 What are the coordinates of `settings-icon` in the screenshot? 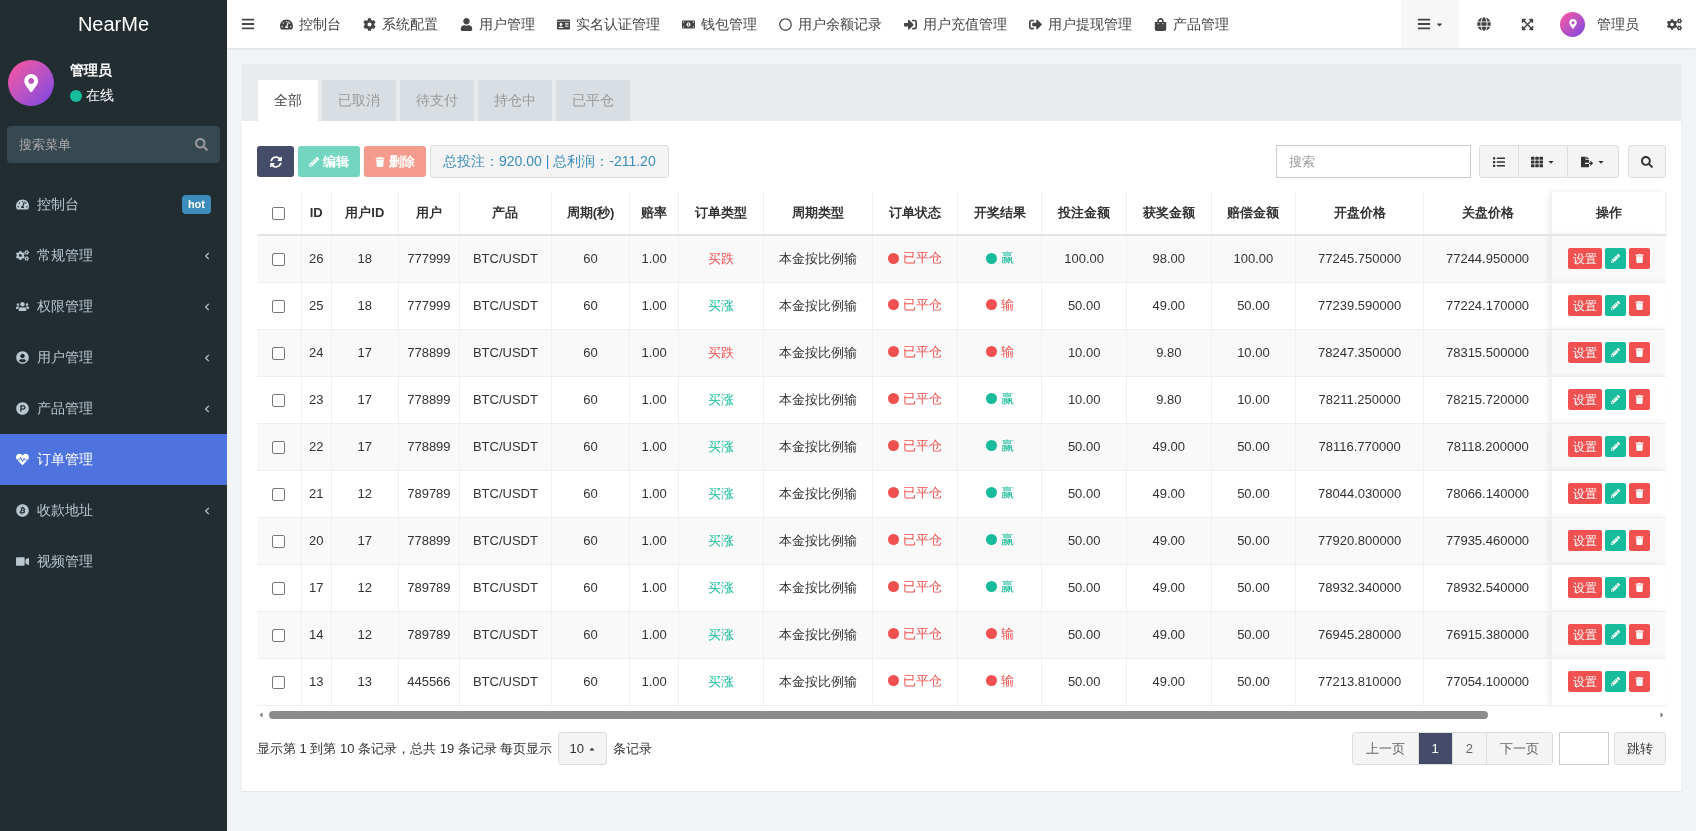 It's located at (1674, 24).